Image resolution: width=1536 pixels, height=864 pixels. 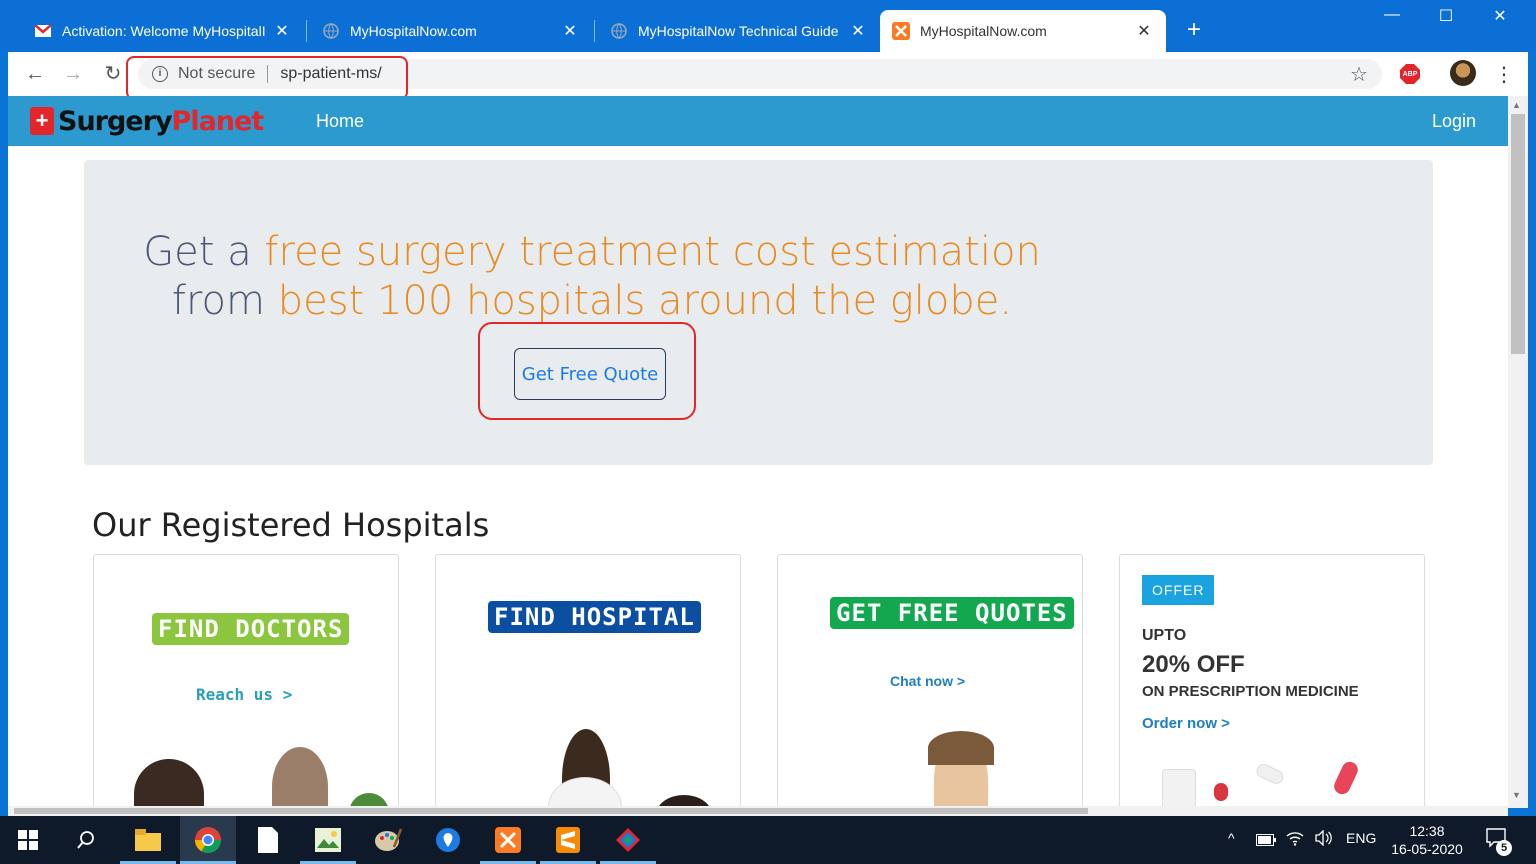 I want to click on doctor-photo, so click(x=169, y=783).